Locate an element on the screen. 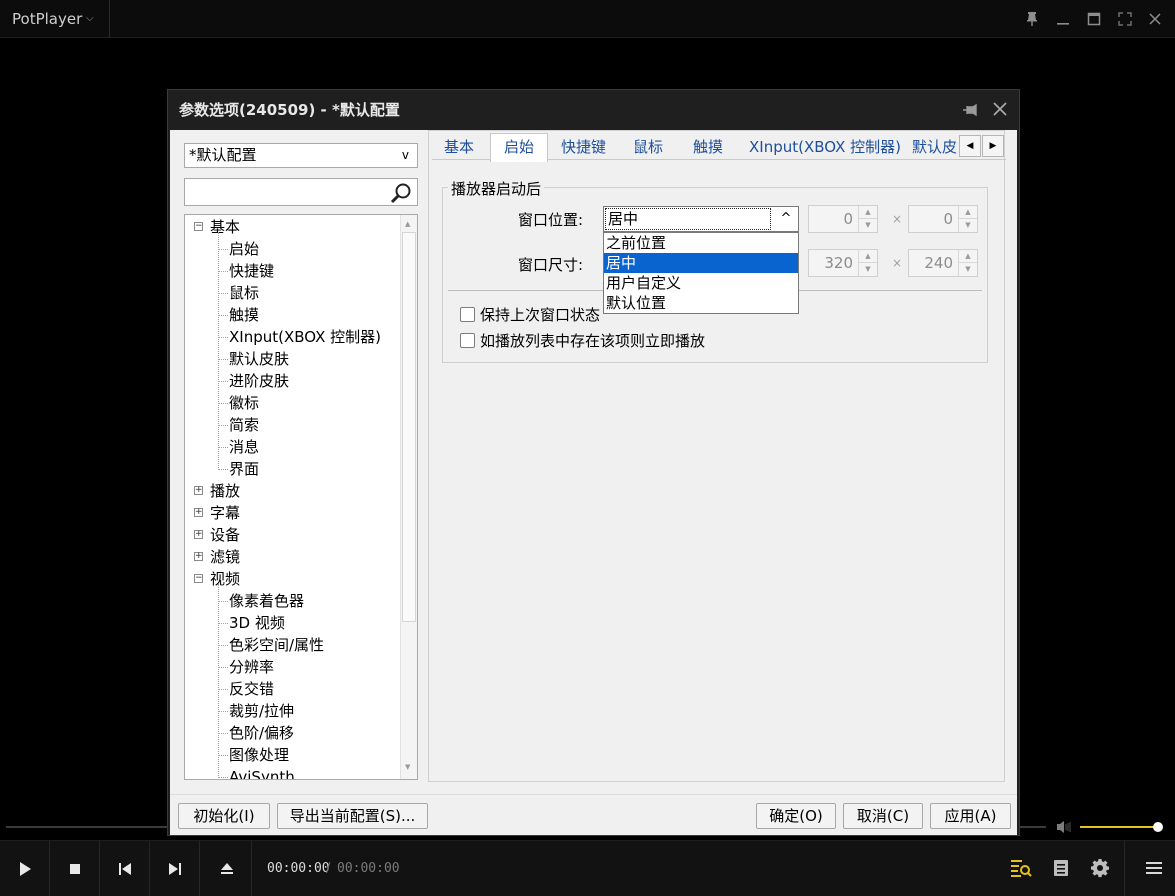 Image resolution: width=1175 pixels, height=896 pixels. tree-item: 默认皮肤 is located at coordinates (259, 359).